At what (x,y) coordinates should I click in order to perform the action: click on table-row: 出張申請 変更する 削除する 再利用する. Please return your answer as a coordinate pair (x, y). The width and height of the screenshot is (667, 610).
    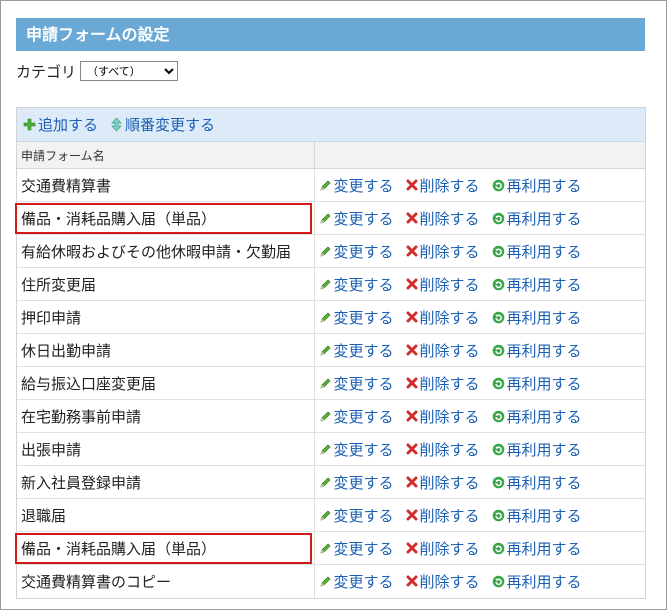
    Looking at the image, I should click on (331, 449).